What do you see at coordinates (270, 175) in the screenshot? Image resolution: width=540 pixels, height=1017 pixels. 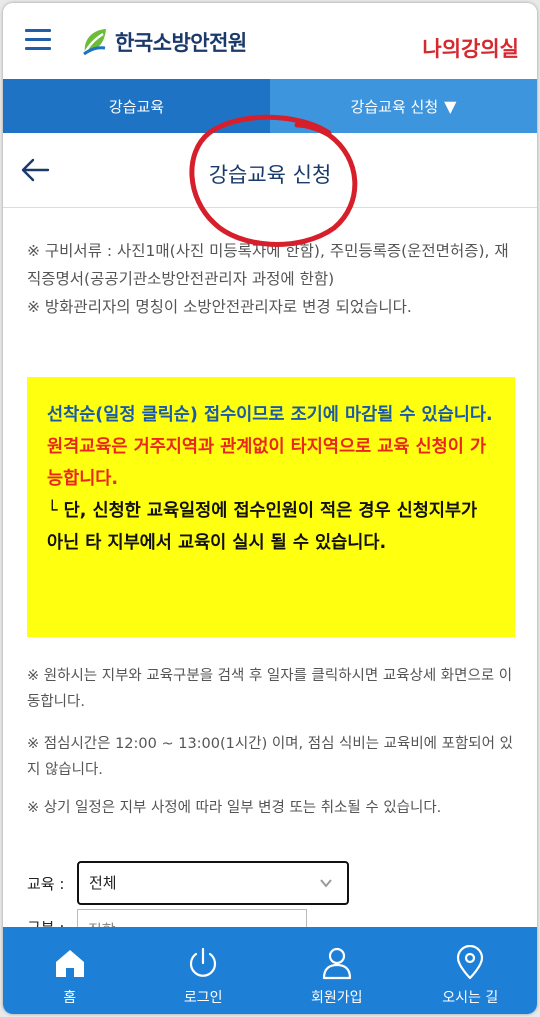 I see `page-title: 강습교육 신청` at bounding box center [270, 175].